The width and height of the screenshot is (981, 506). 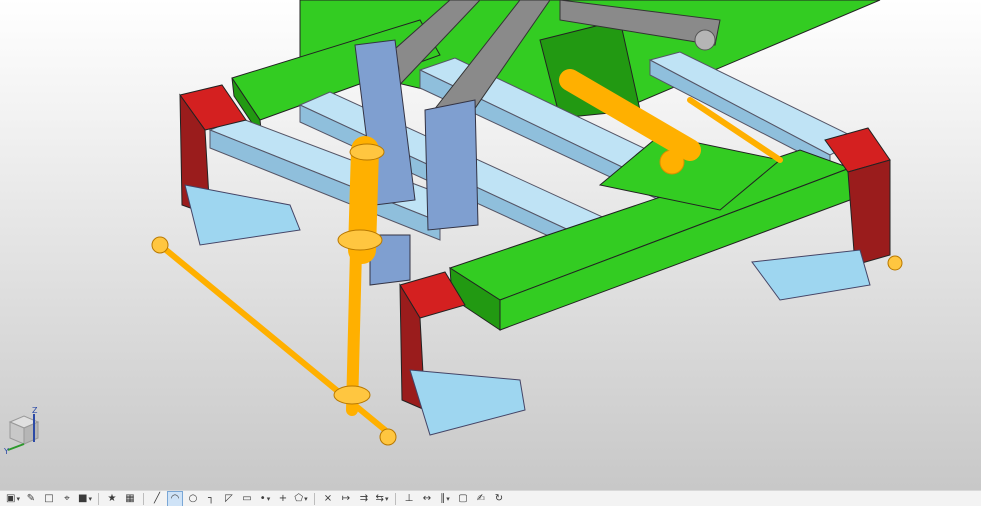 I want to click on toolbar-button-pencil: ✎, so click(x=31, y=499).